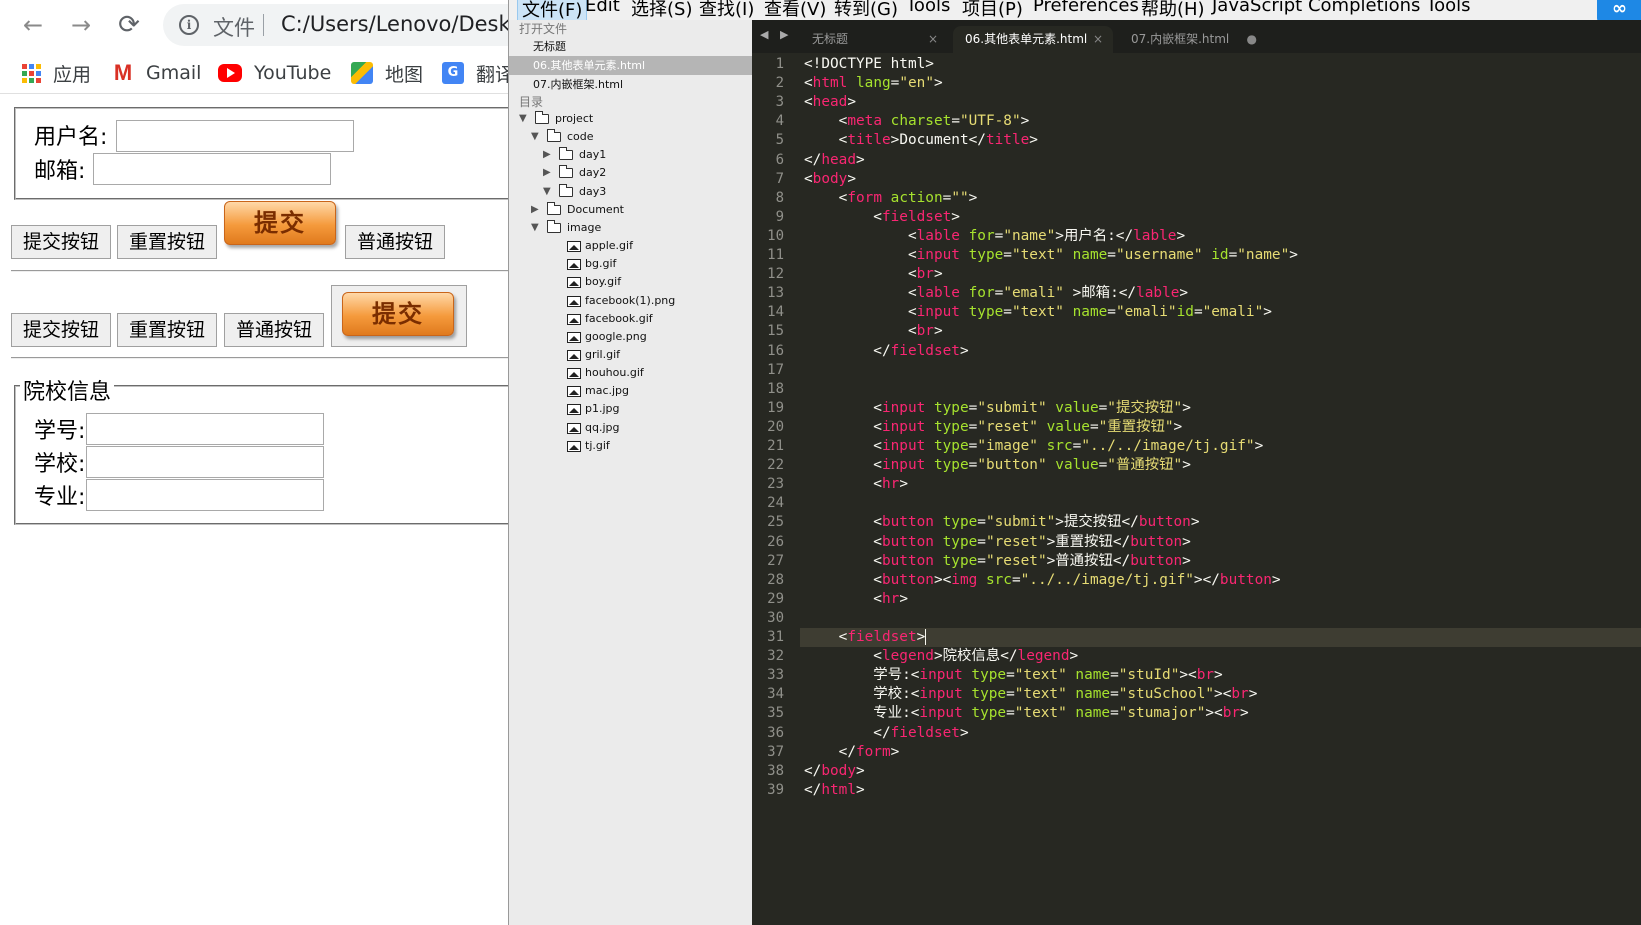  I want to click on info-icon: i, so click(189, 25).